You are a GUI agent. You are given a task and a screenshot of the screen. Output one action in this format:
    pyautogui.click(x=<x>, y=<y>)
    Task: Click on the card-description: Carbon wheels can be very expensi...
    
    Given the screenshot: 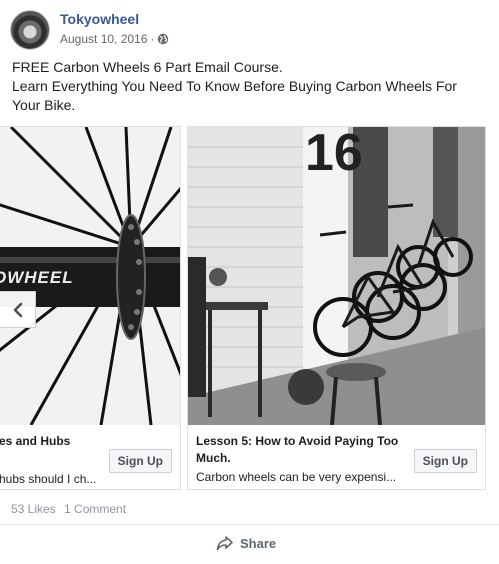 What is the action you would take?
    pyautogui.click(x=296, y=477)
    